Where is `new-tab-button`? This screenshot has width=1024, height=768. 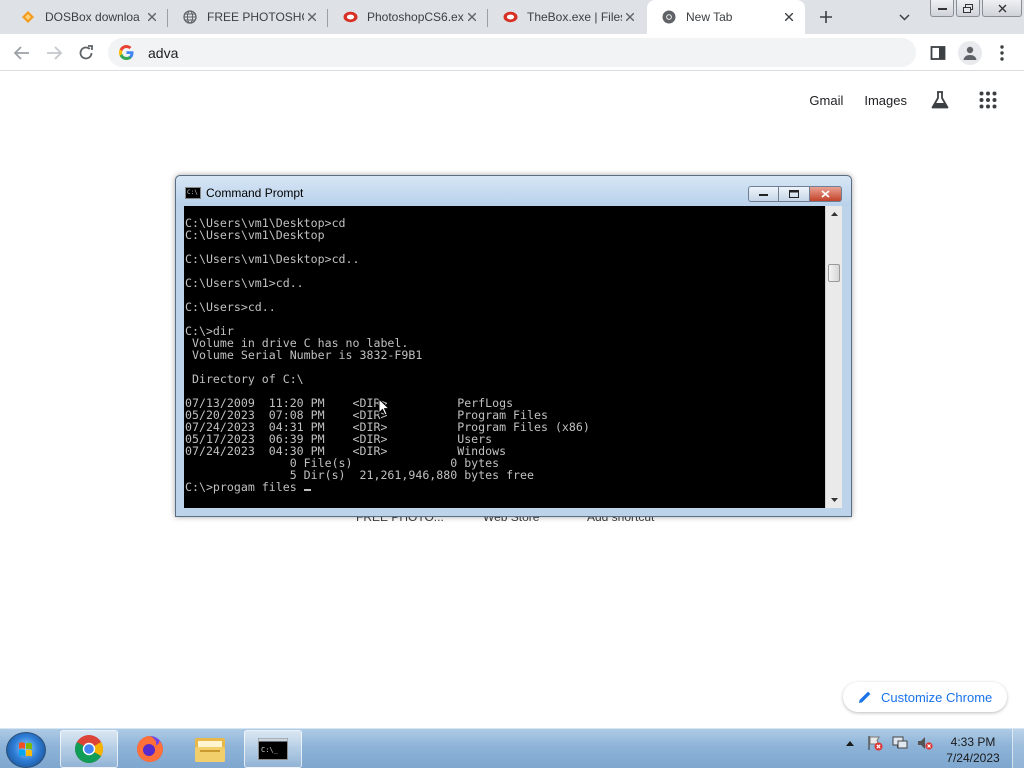 new-tab-button is located at coordinates (826, 17).